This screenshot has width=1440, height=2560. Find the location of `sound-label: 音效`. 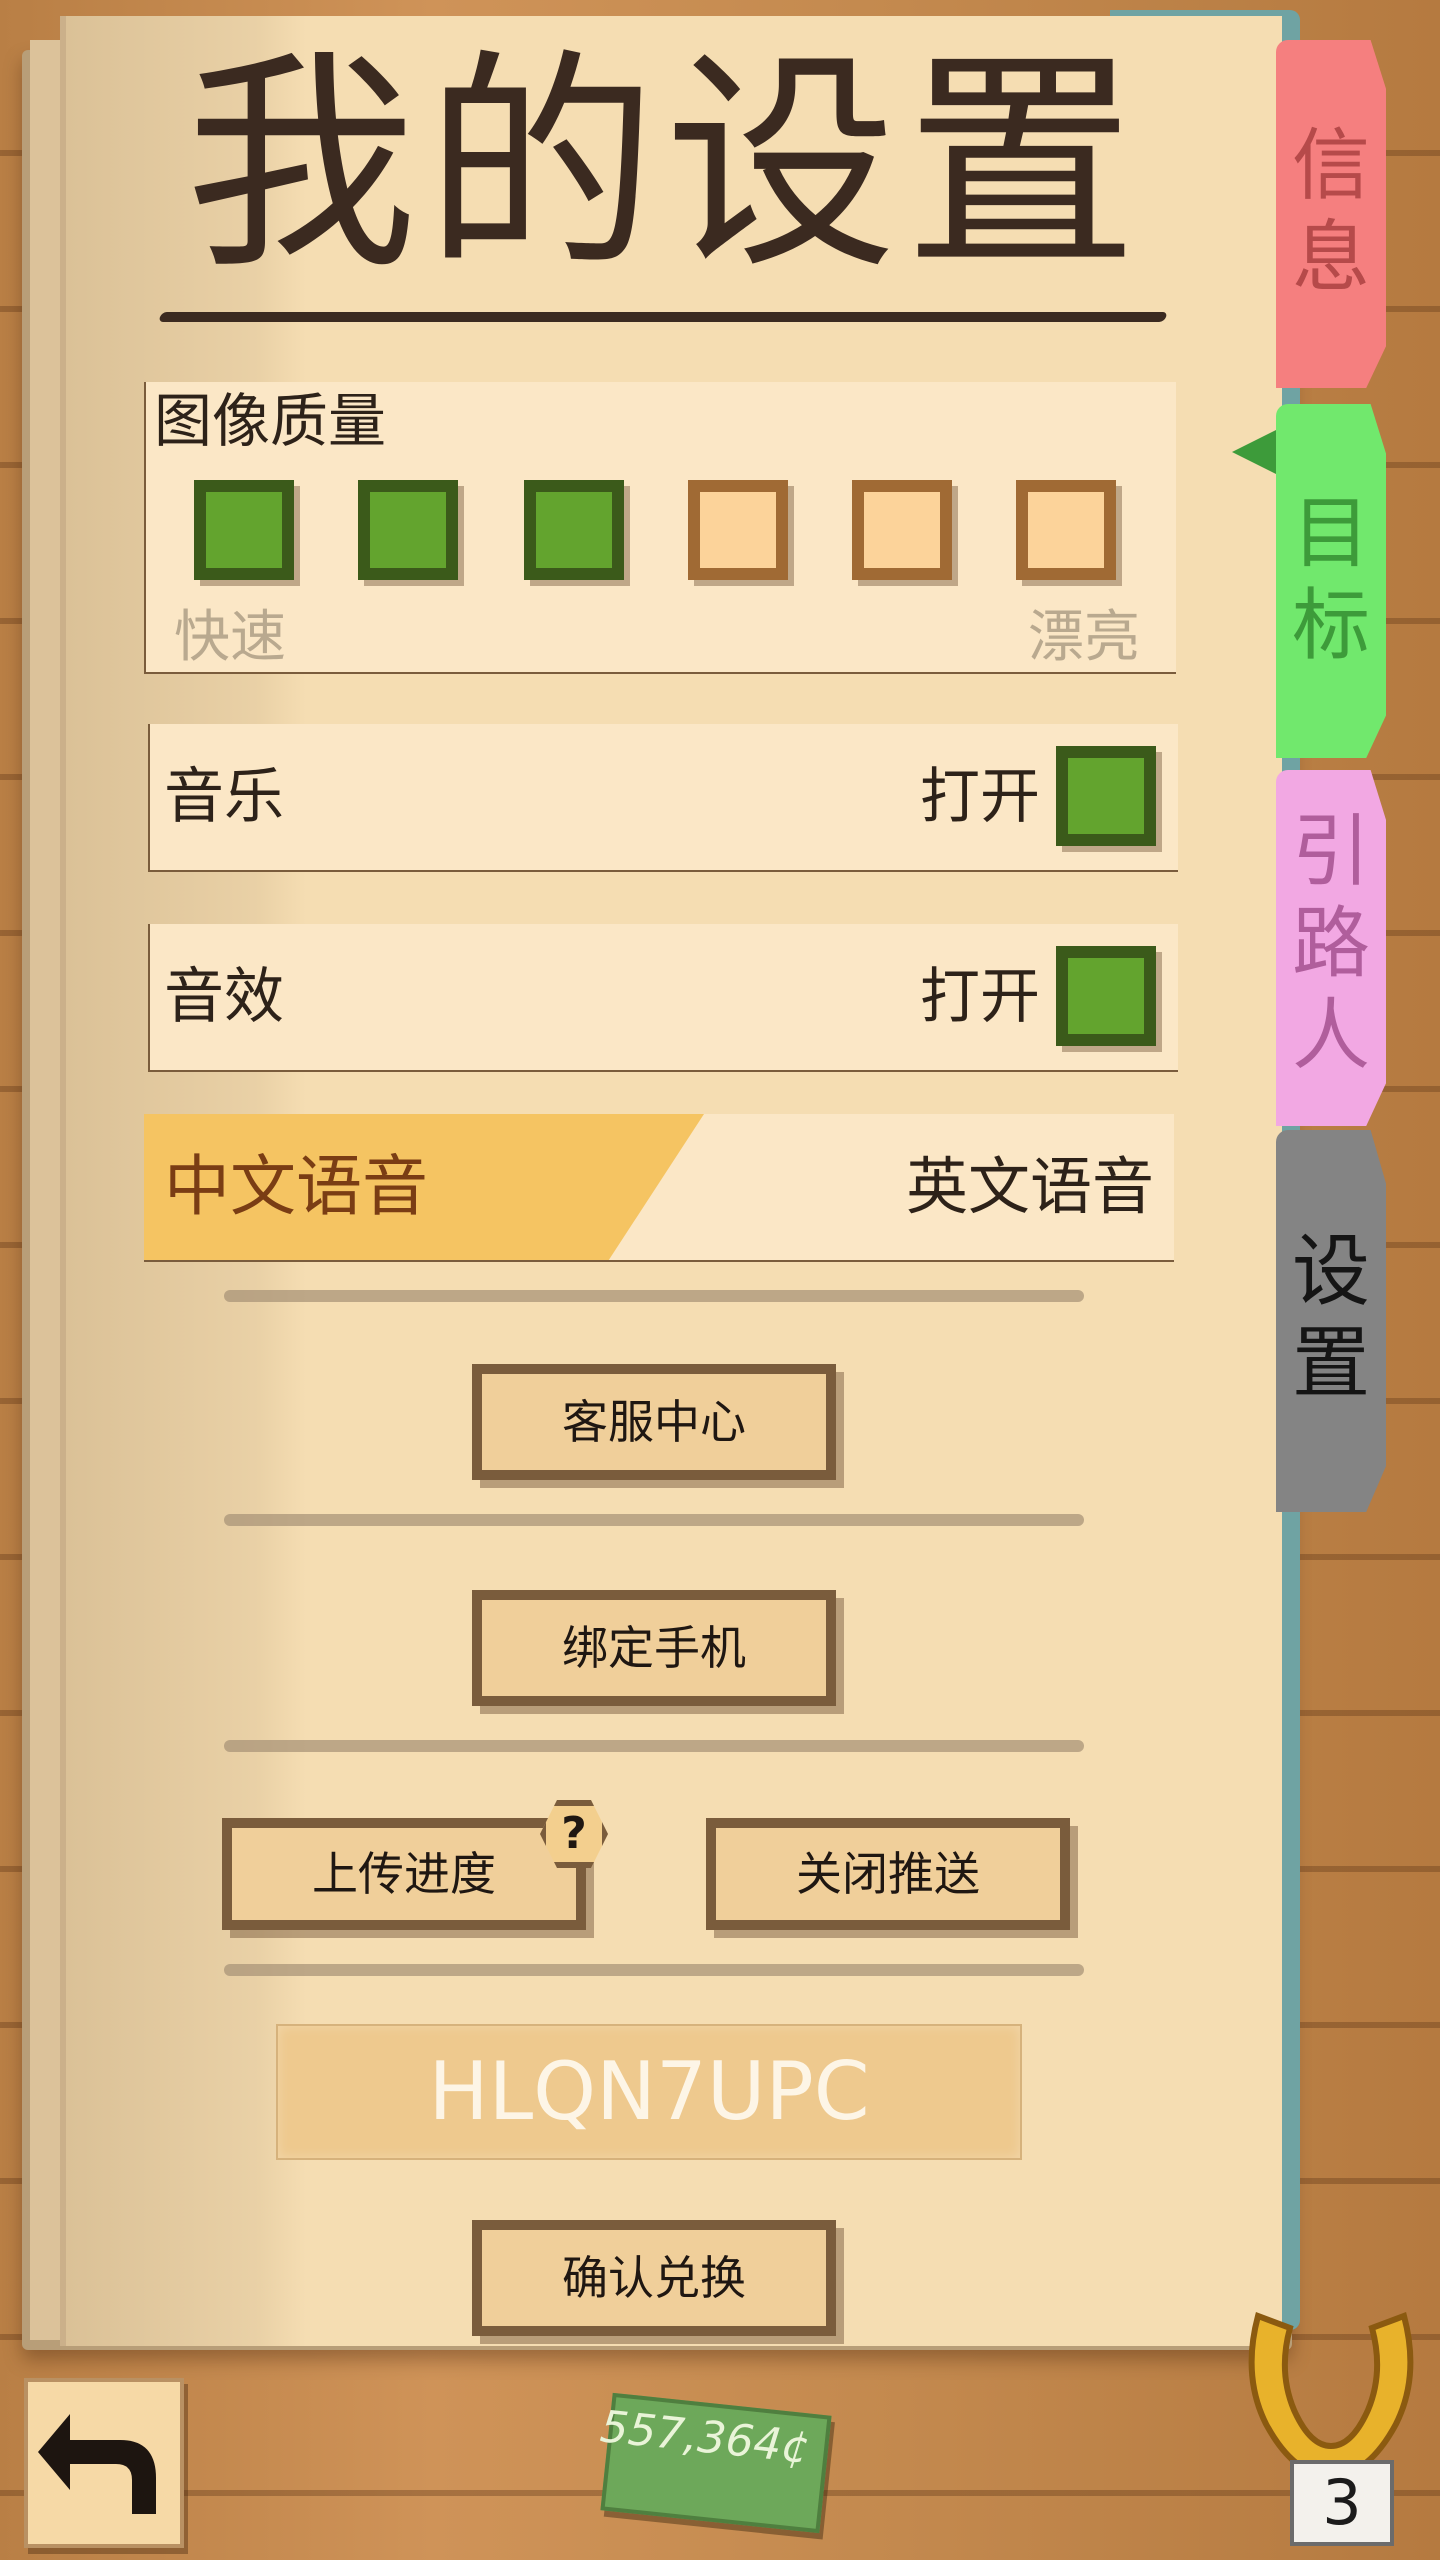

sound-label: 音效 is located at coordinates (224, 997).